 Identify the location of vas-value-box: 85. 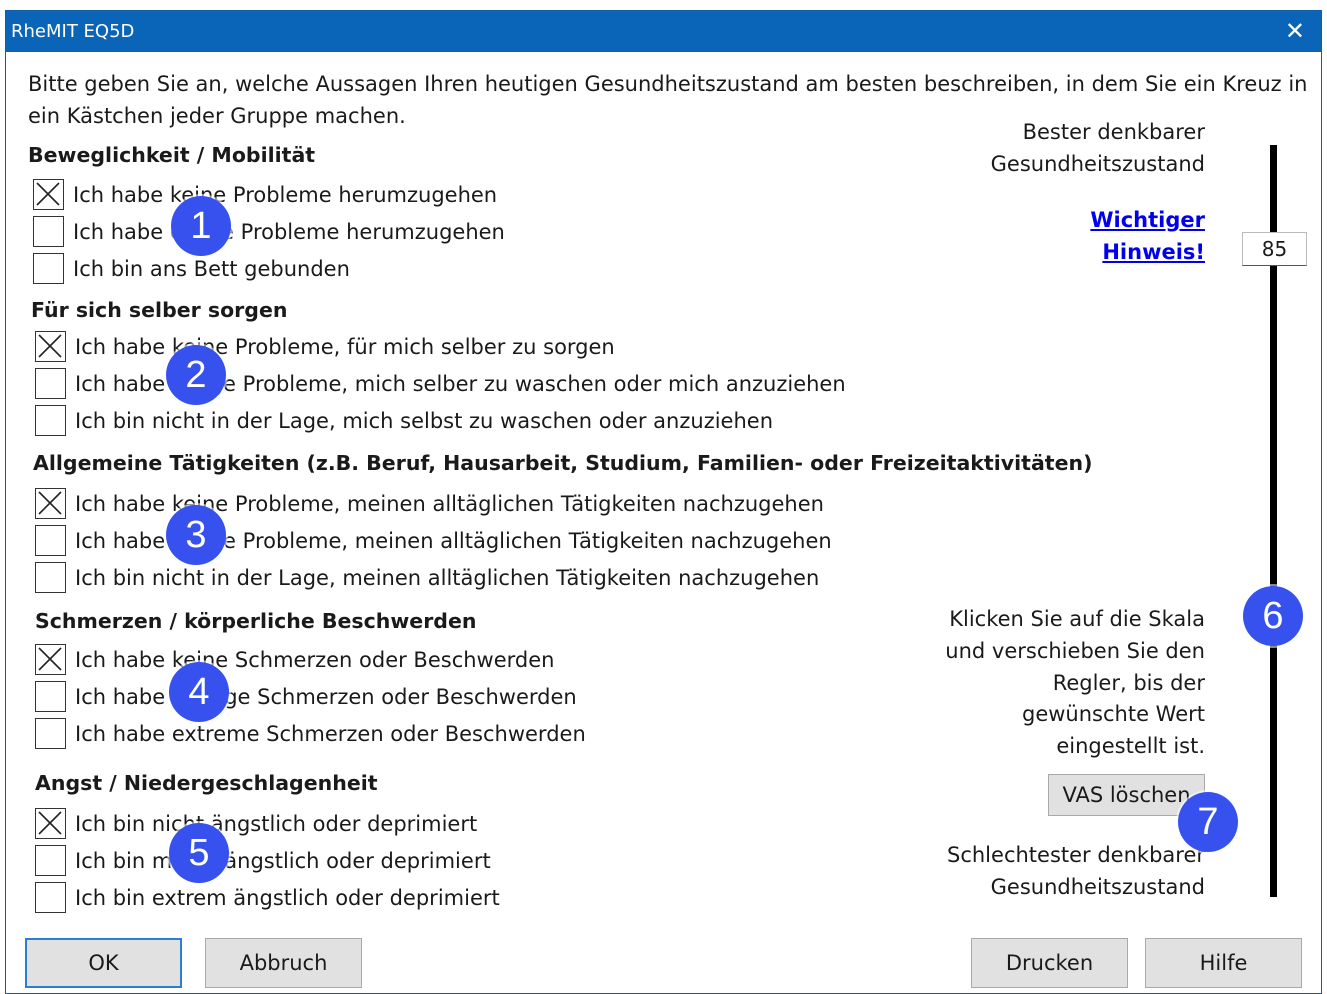
(1274, 249).